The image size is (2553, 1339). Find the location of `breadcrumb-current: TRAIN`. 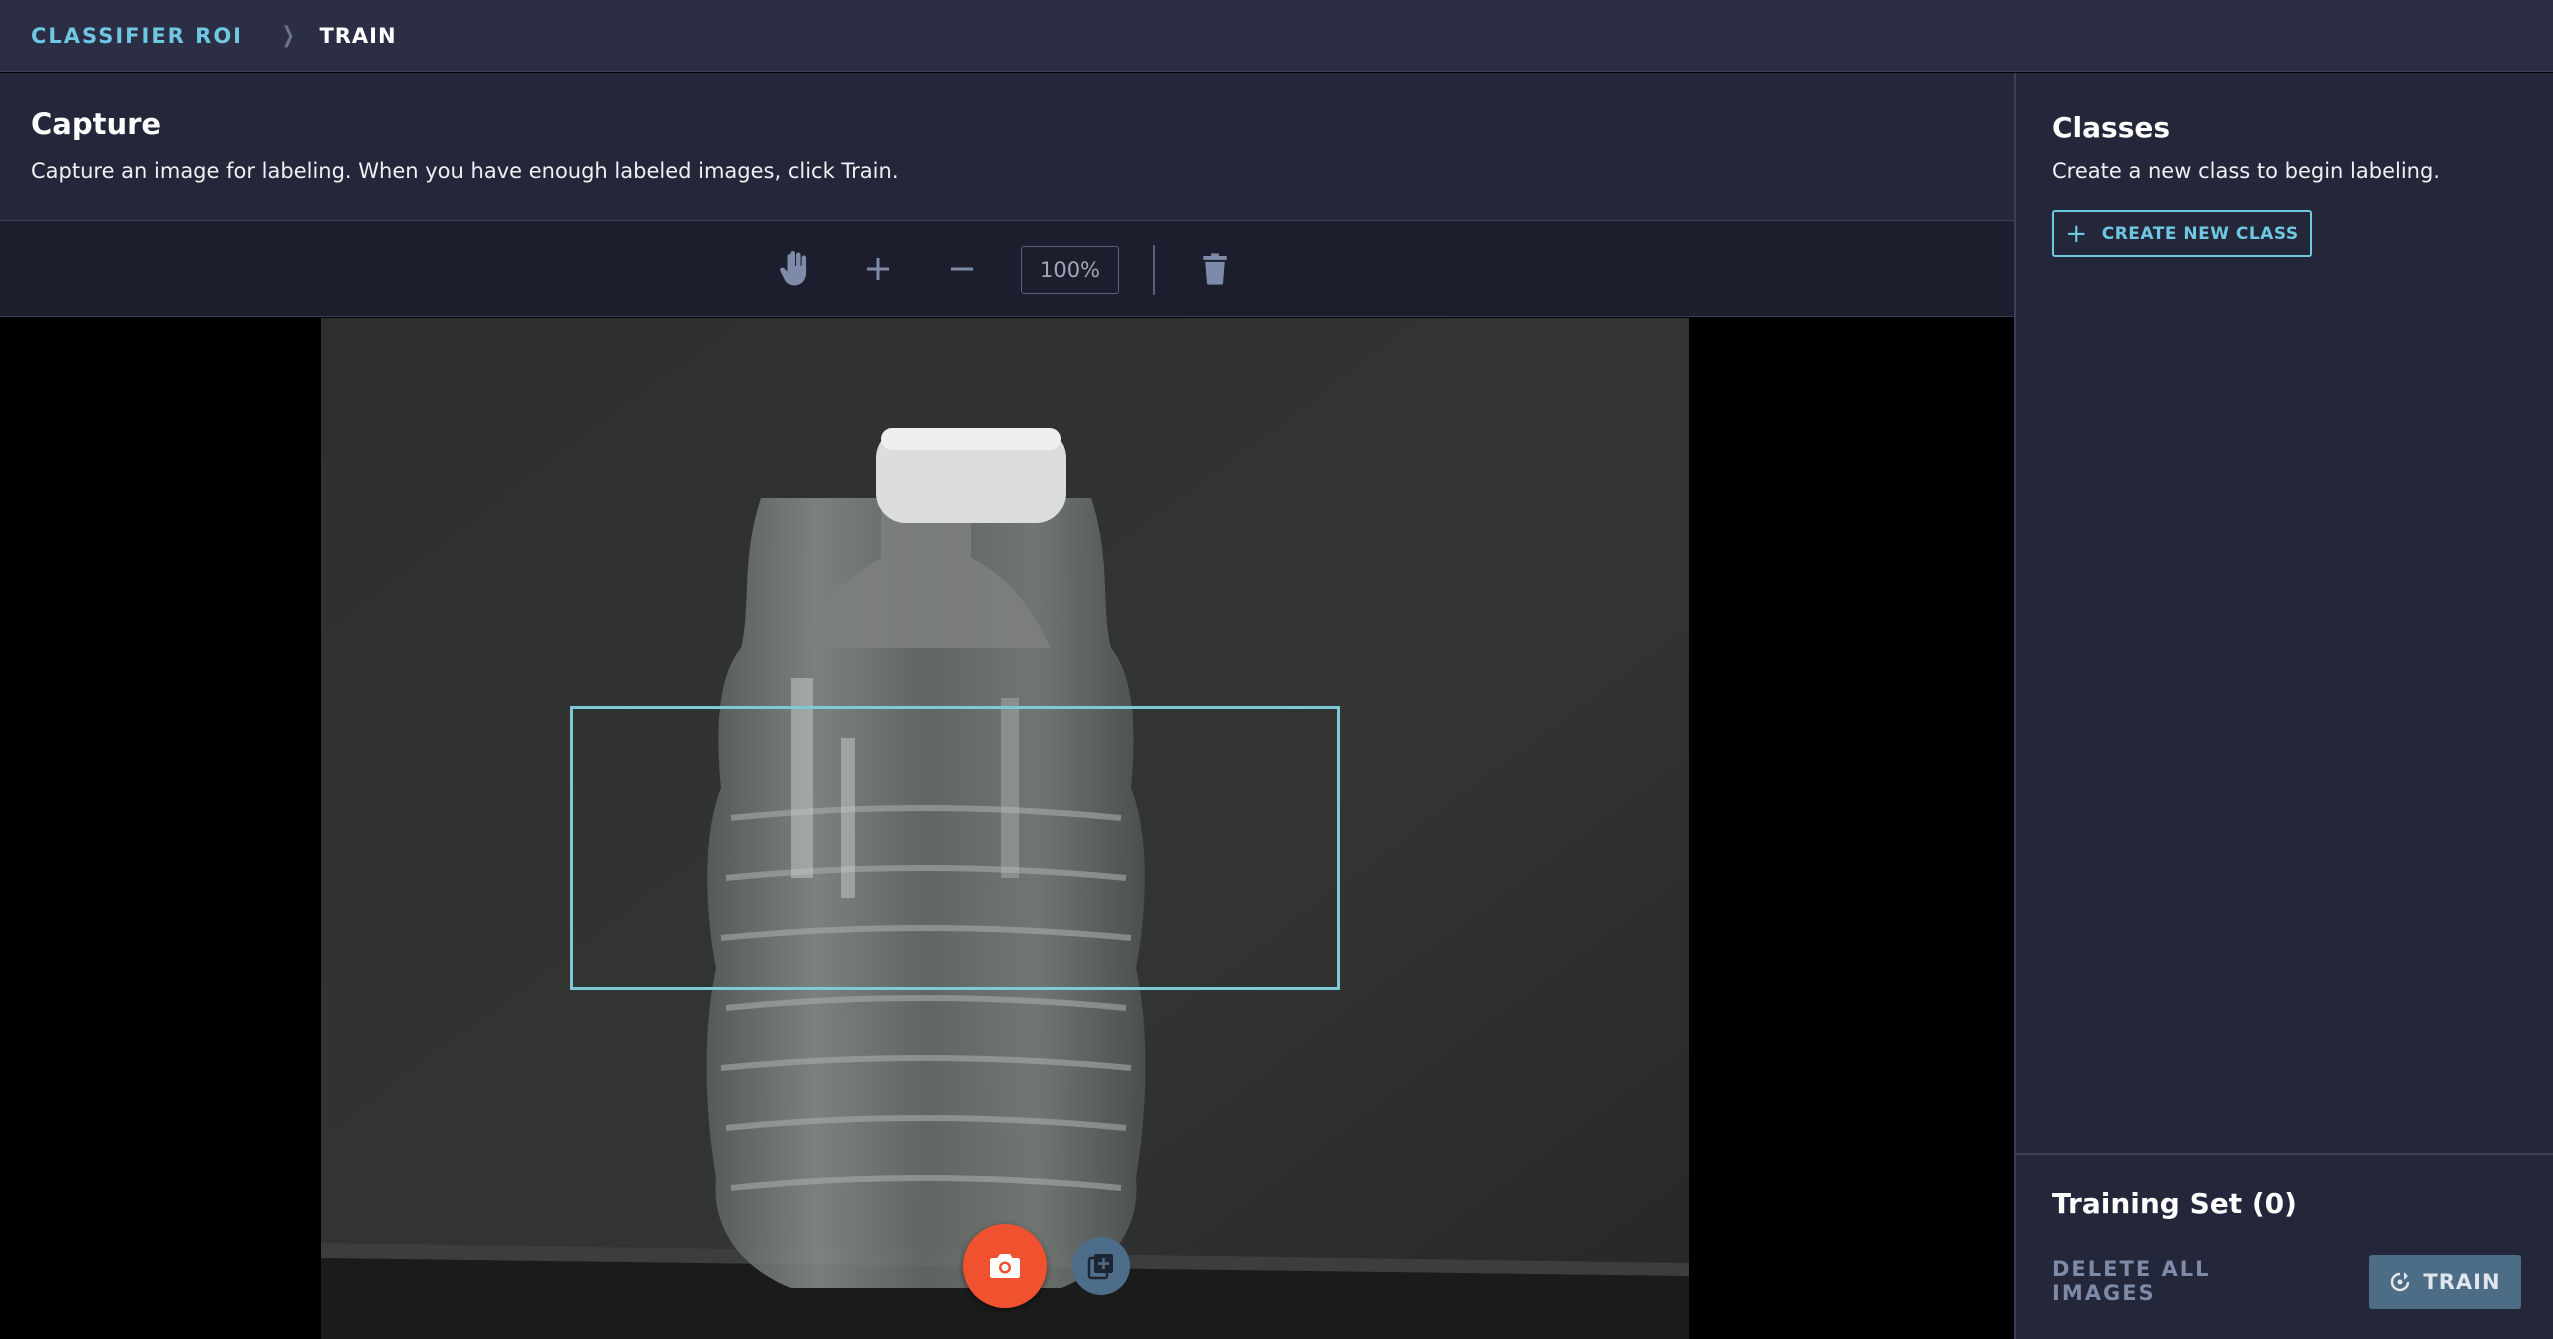

breadcrumb-current: TRAIN is located at coordinates (358, 35).